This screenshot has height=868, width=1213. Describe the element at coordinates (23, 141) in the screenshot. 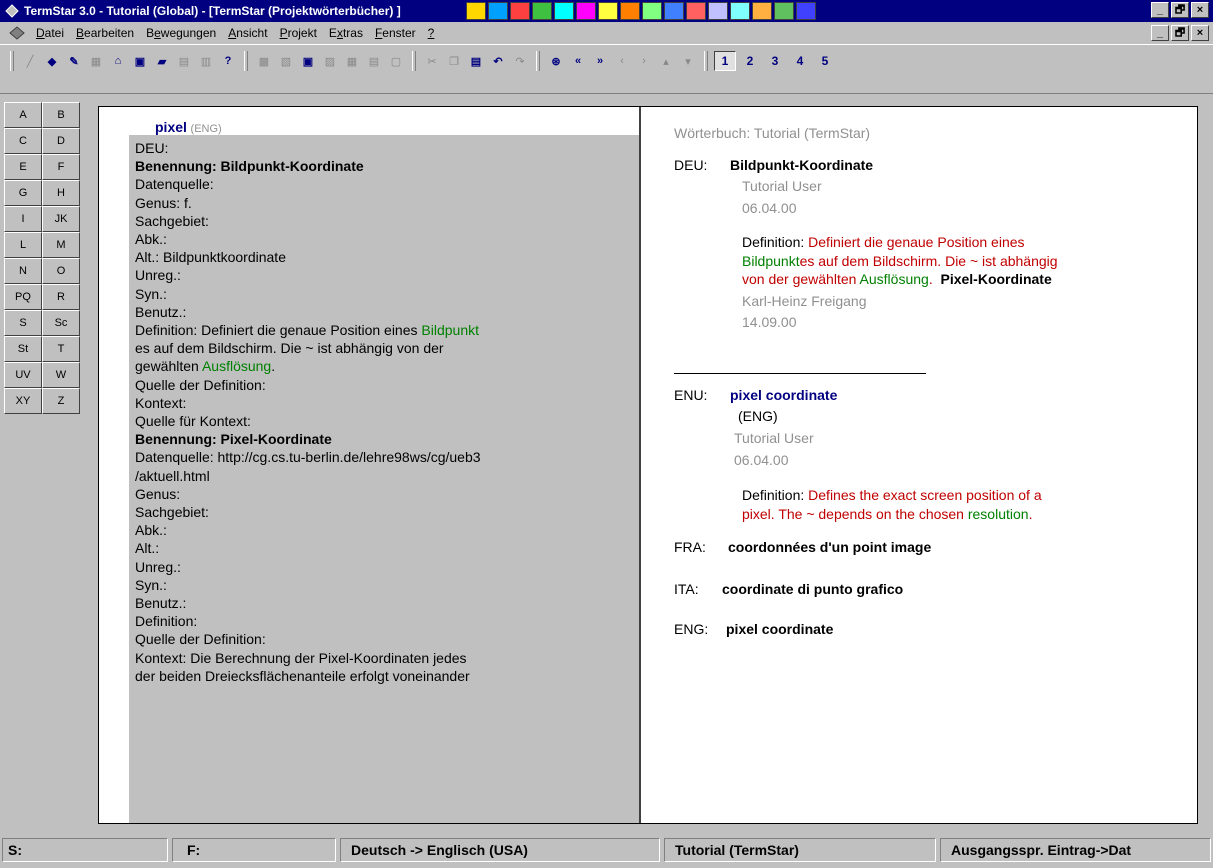

I see `alphabet-button-c: C` at that location.